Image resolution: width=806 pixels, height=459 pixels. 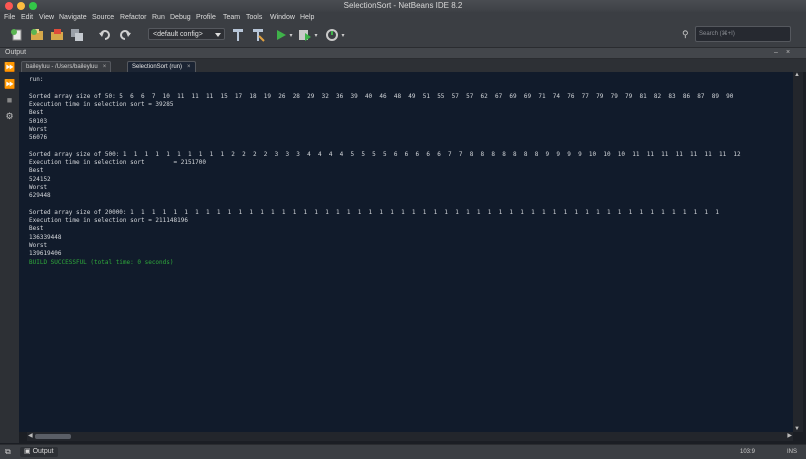 What do you see at coordinates (254, 17) in the screenshot?
I see `menu-tools: Tools` at bounding box center [254, 17].